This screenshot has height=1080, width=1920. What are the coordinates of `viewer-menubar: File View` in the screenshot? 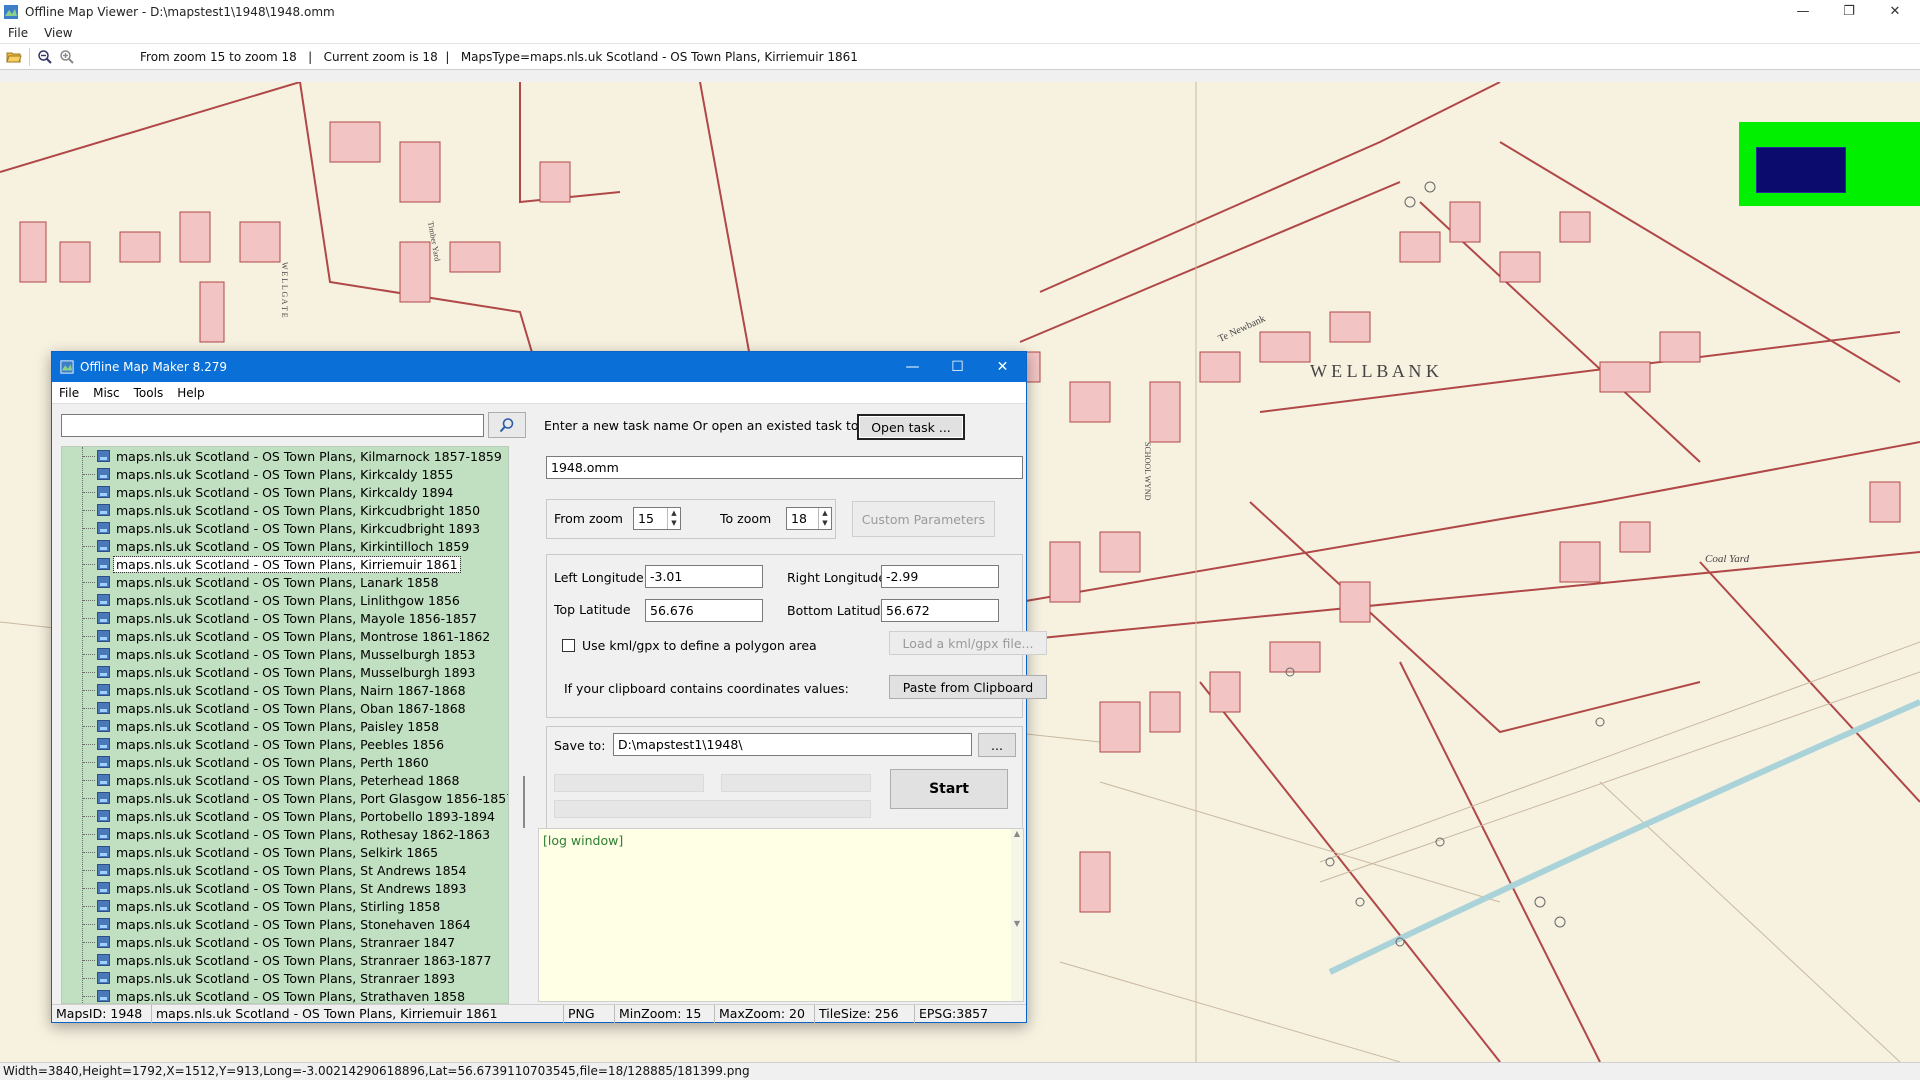 It's located at (960, 33).